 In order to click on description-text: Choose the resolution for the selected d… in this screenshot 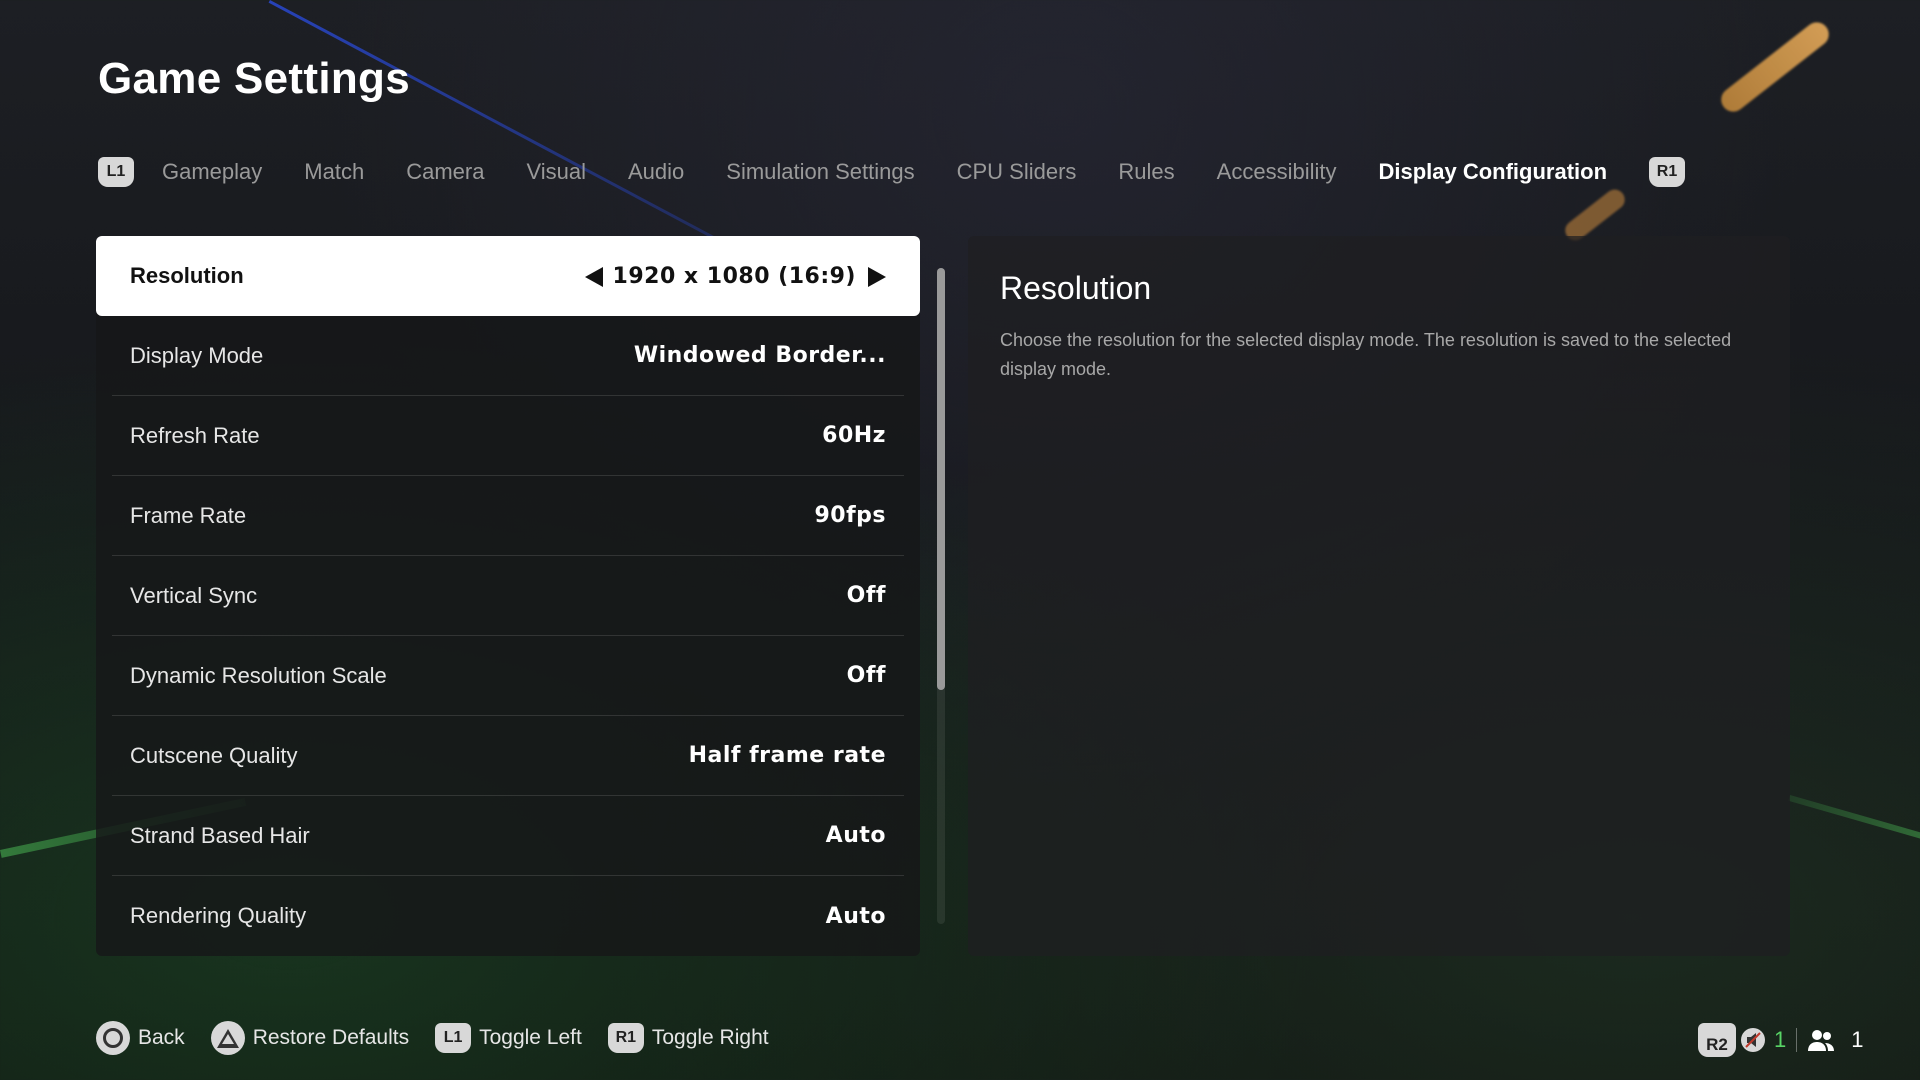, I will do `click(1366, 354)`.